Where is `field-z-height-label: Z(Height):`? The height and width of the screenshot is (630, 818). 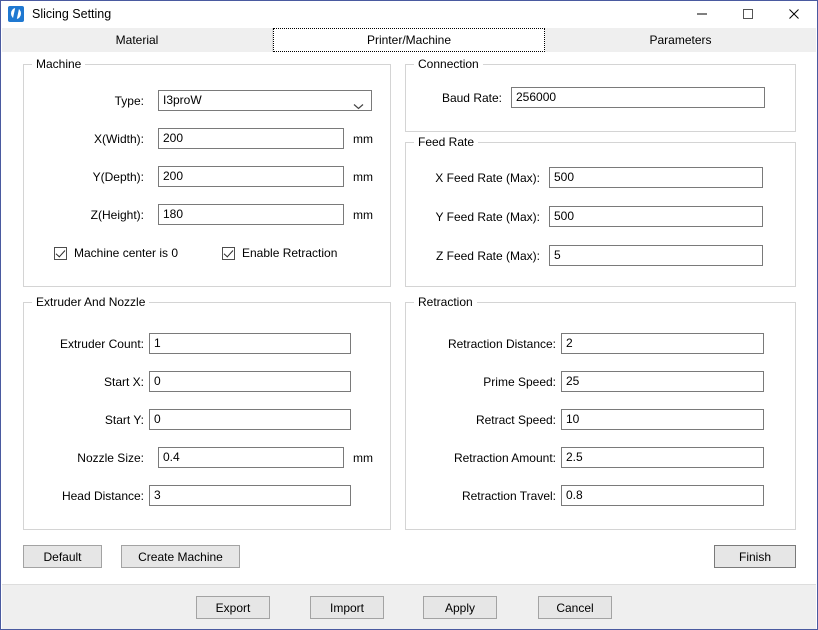 field-z-height-label: Z(Height): is located at coordinates (117, 214).